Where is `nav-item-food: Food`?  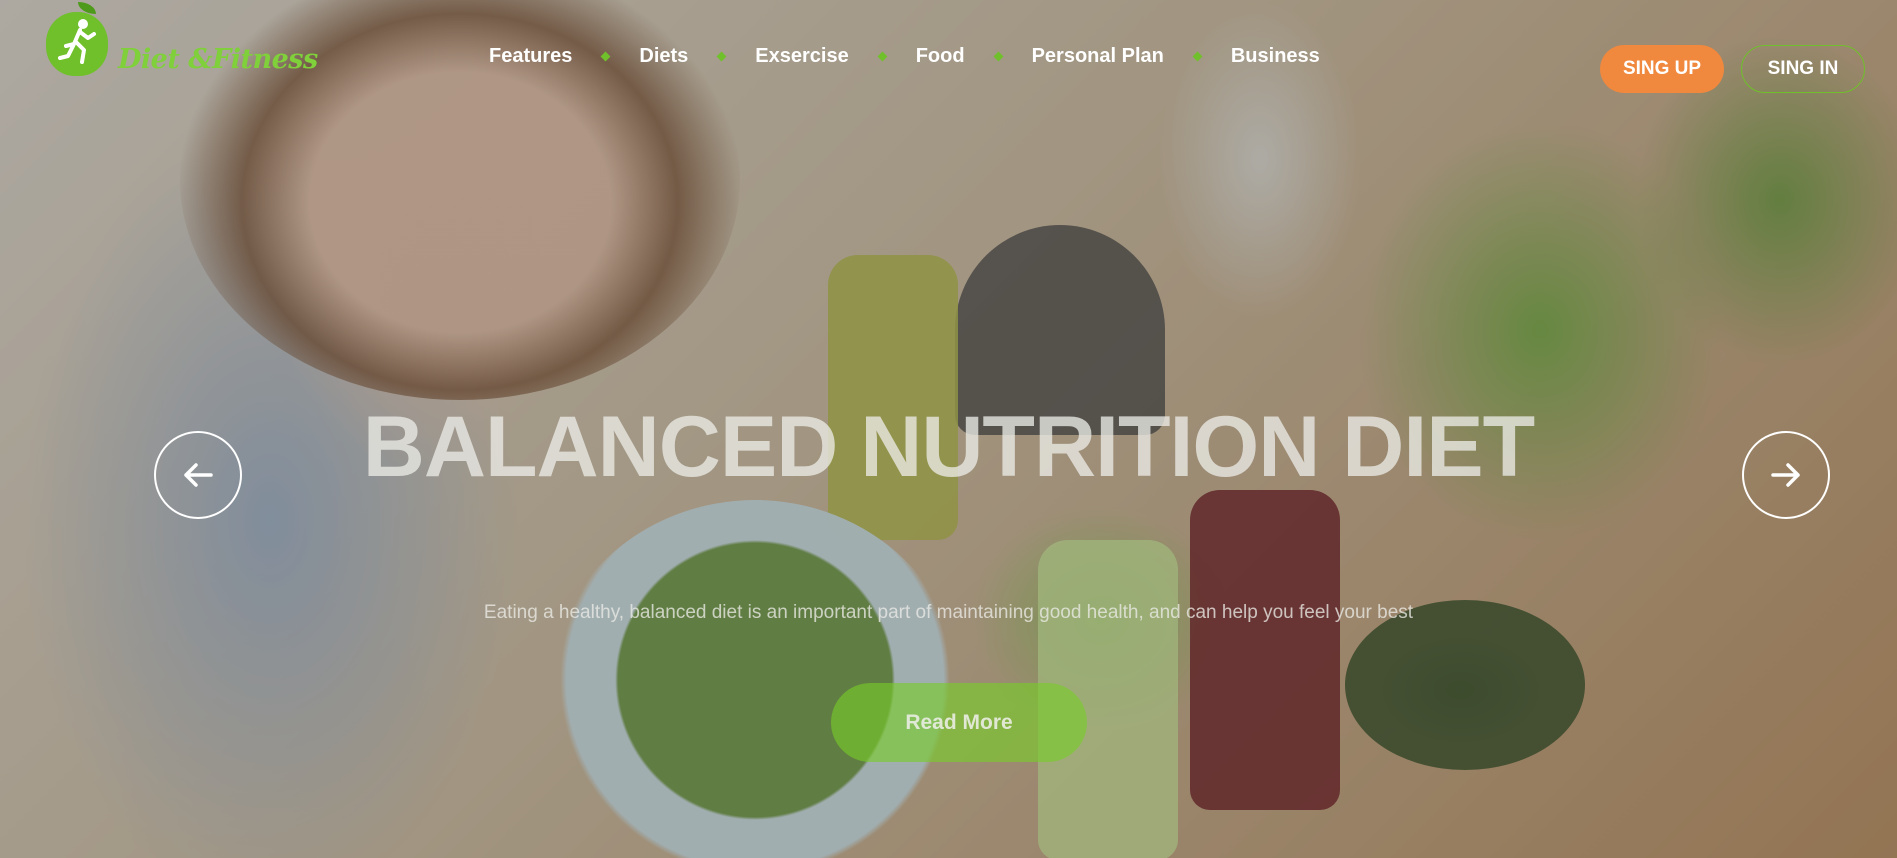
nav-item-food: Food is located at coordinates (940, 56).